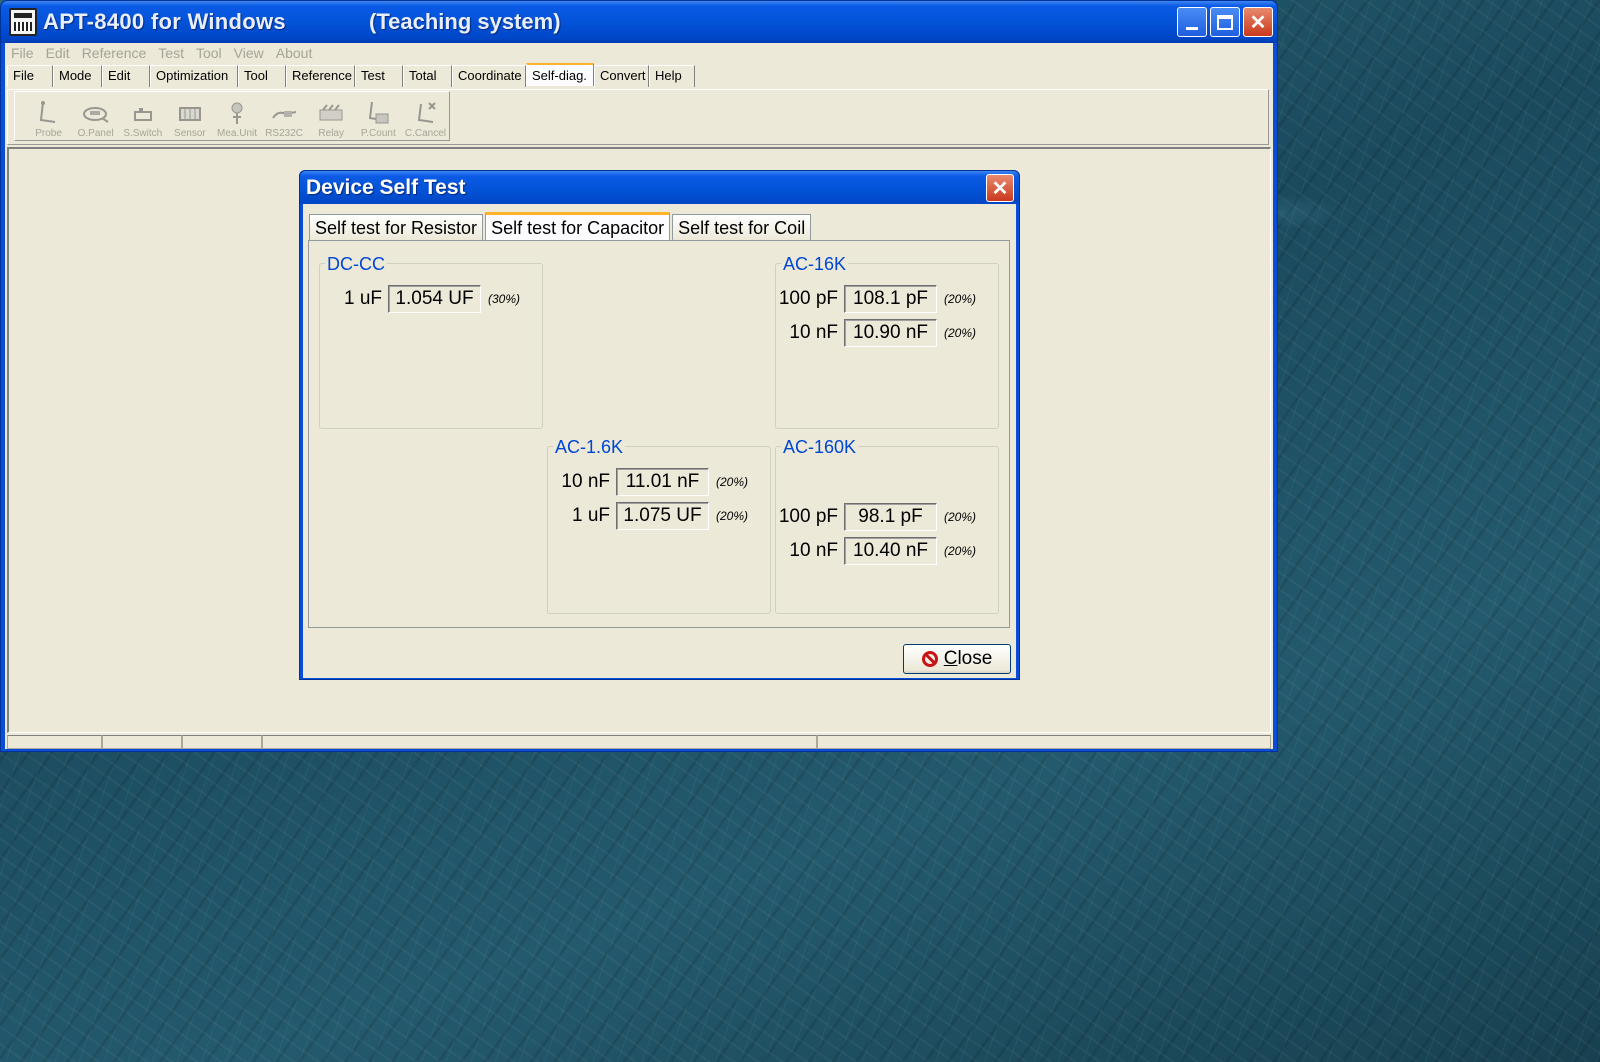 The image size is (1600, 1062). I want to click on menu-bar: File Edit Reference Test Tool View About, so click(639, 53).